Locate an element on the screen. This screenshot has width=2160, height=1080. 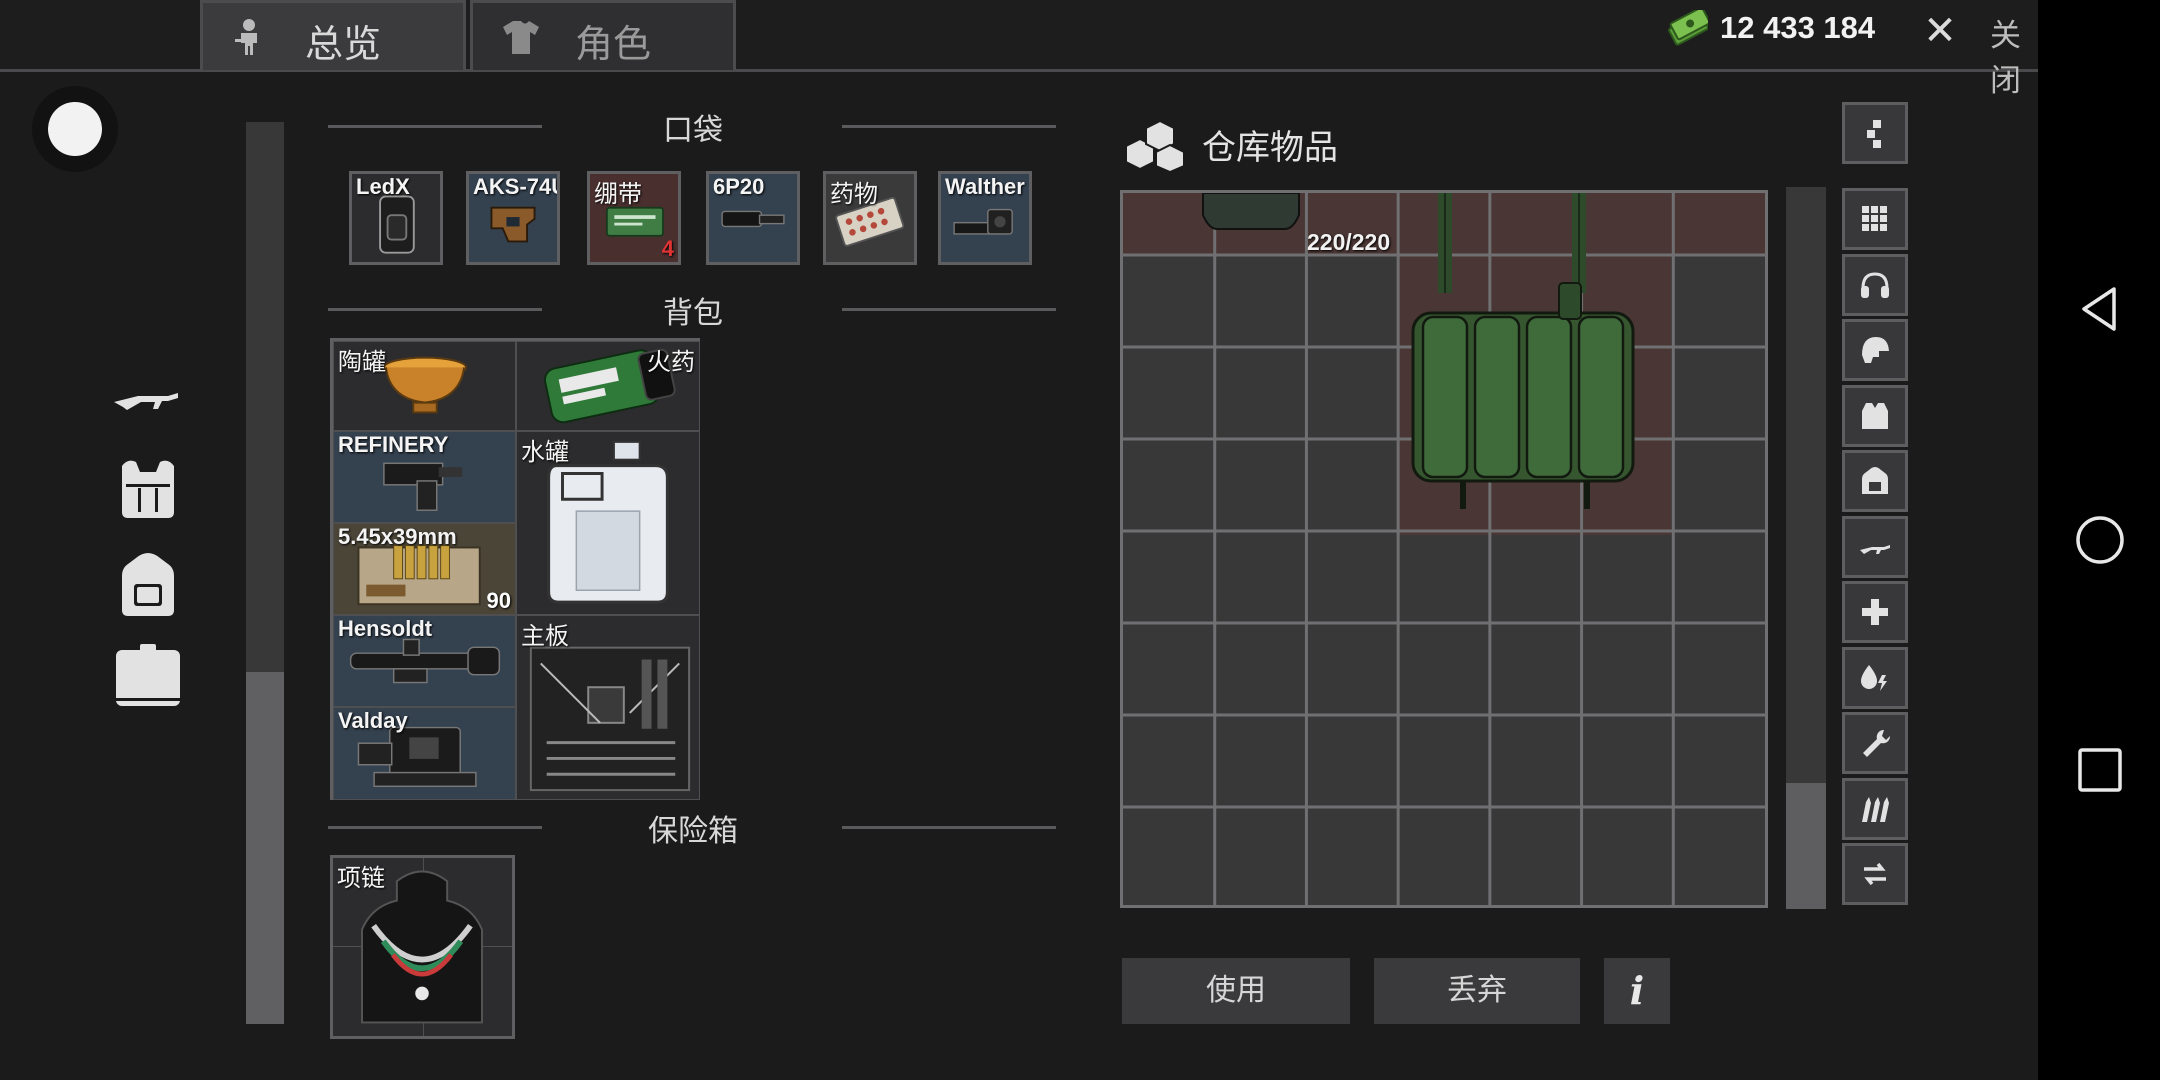
filter-headphones-button is located at coordinates (1875, 285).